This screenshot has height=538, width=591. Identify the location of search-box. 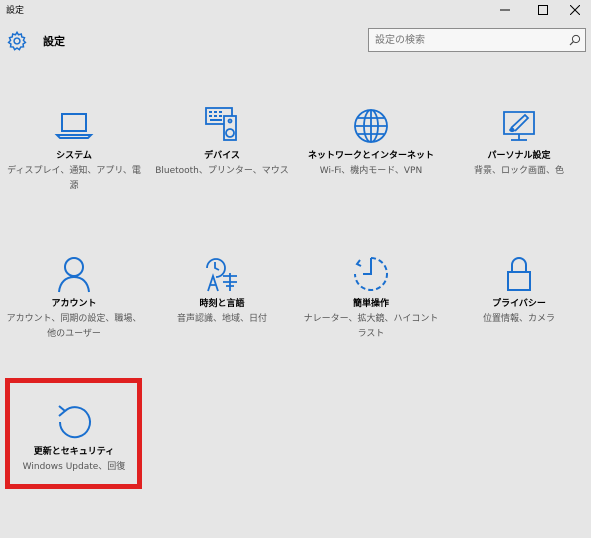
(477, 40).